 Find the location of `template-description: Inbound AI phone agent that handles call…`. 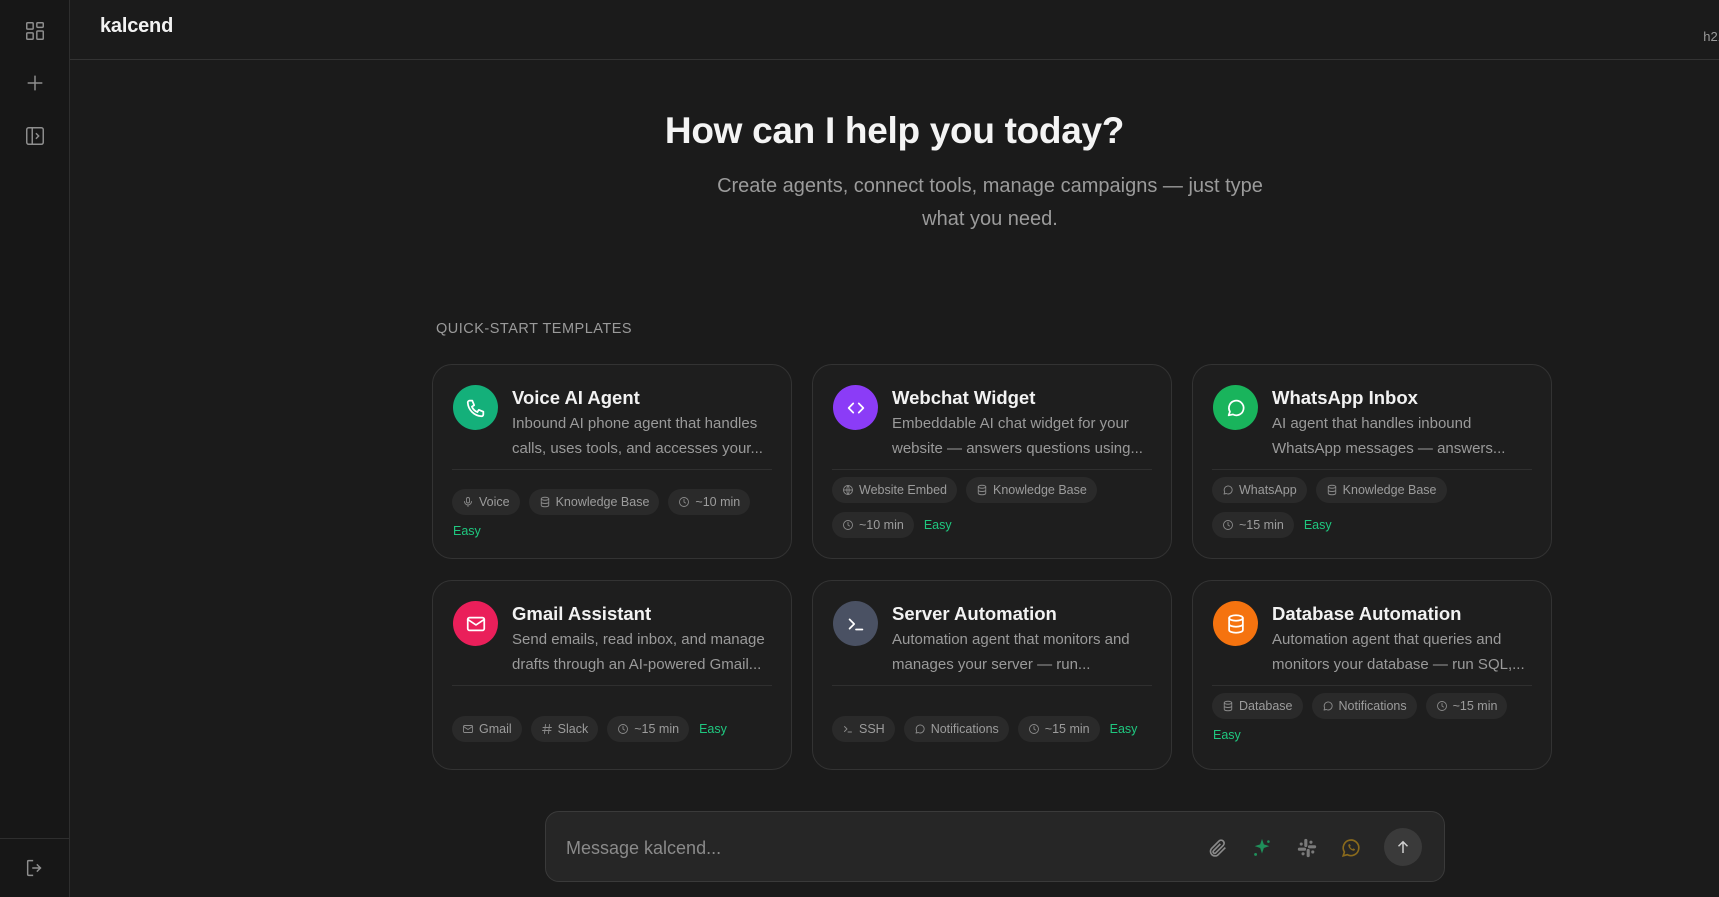

template-description: Inbound AI phone agent that handles call… is located at coordinates (637, 436).